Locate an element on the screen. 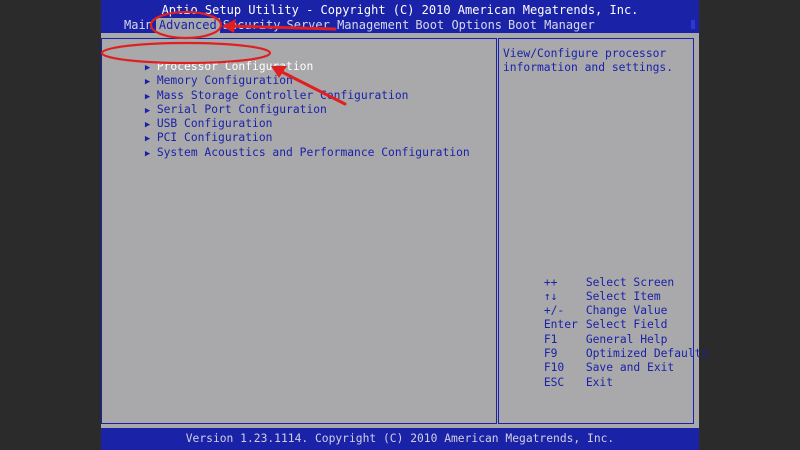 The width and height of the screenshot is (800, 450). key-help-row: ESC Exit is located at coordinates (558, 375).